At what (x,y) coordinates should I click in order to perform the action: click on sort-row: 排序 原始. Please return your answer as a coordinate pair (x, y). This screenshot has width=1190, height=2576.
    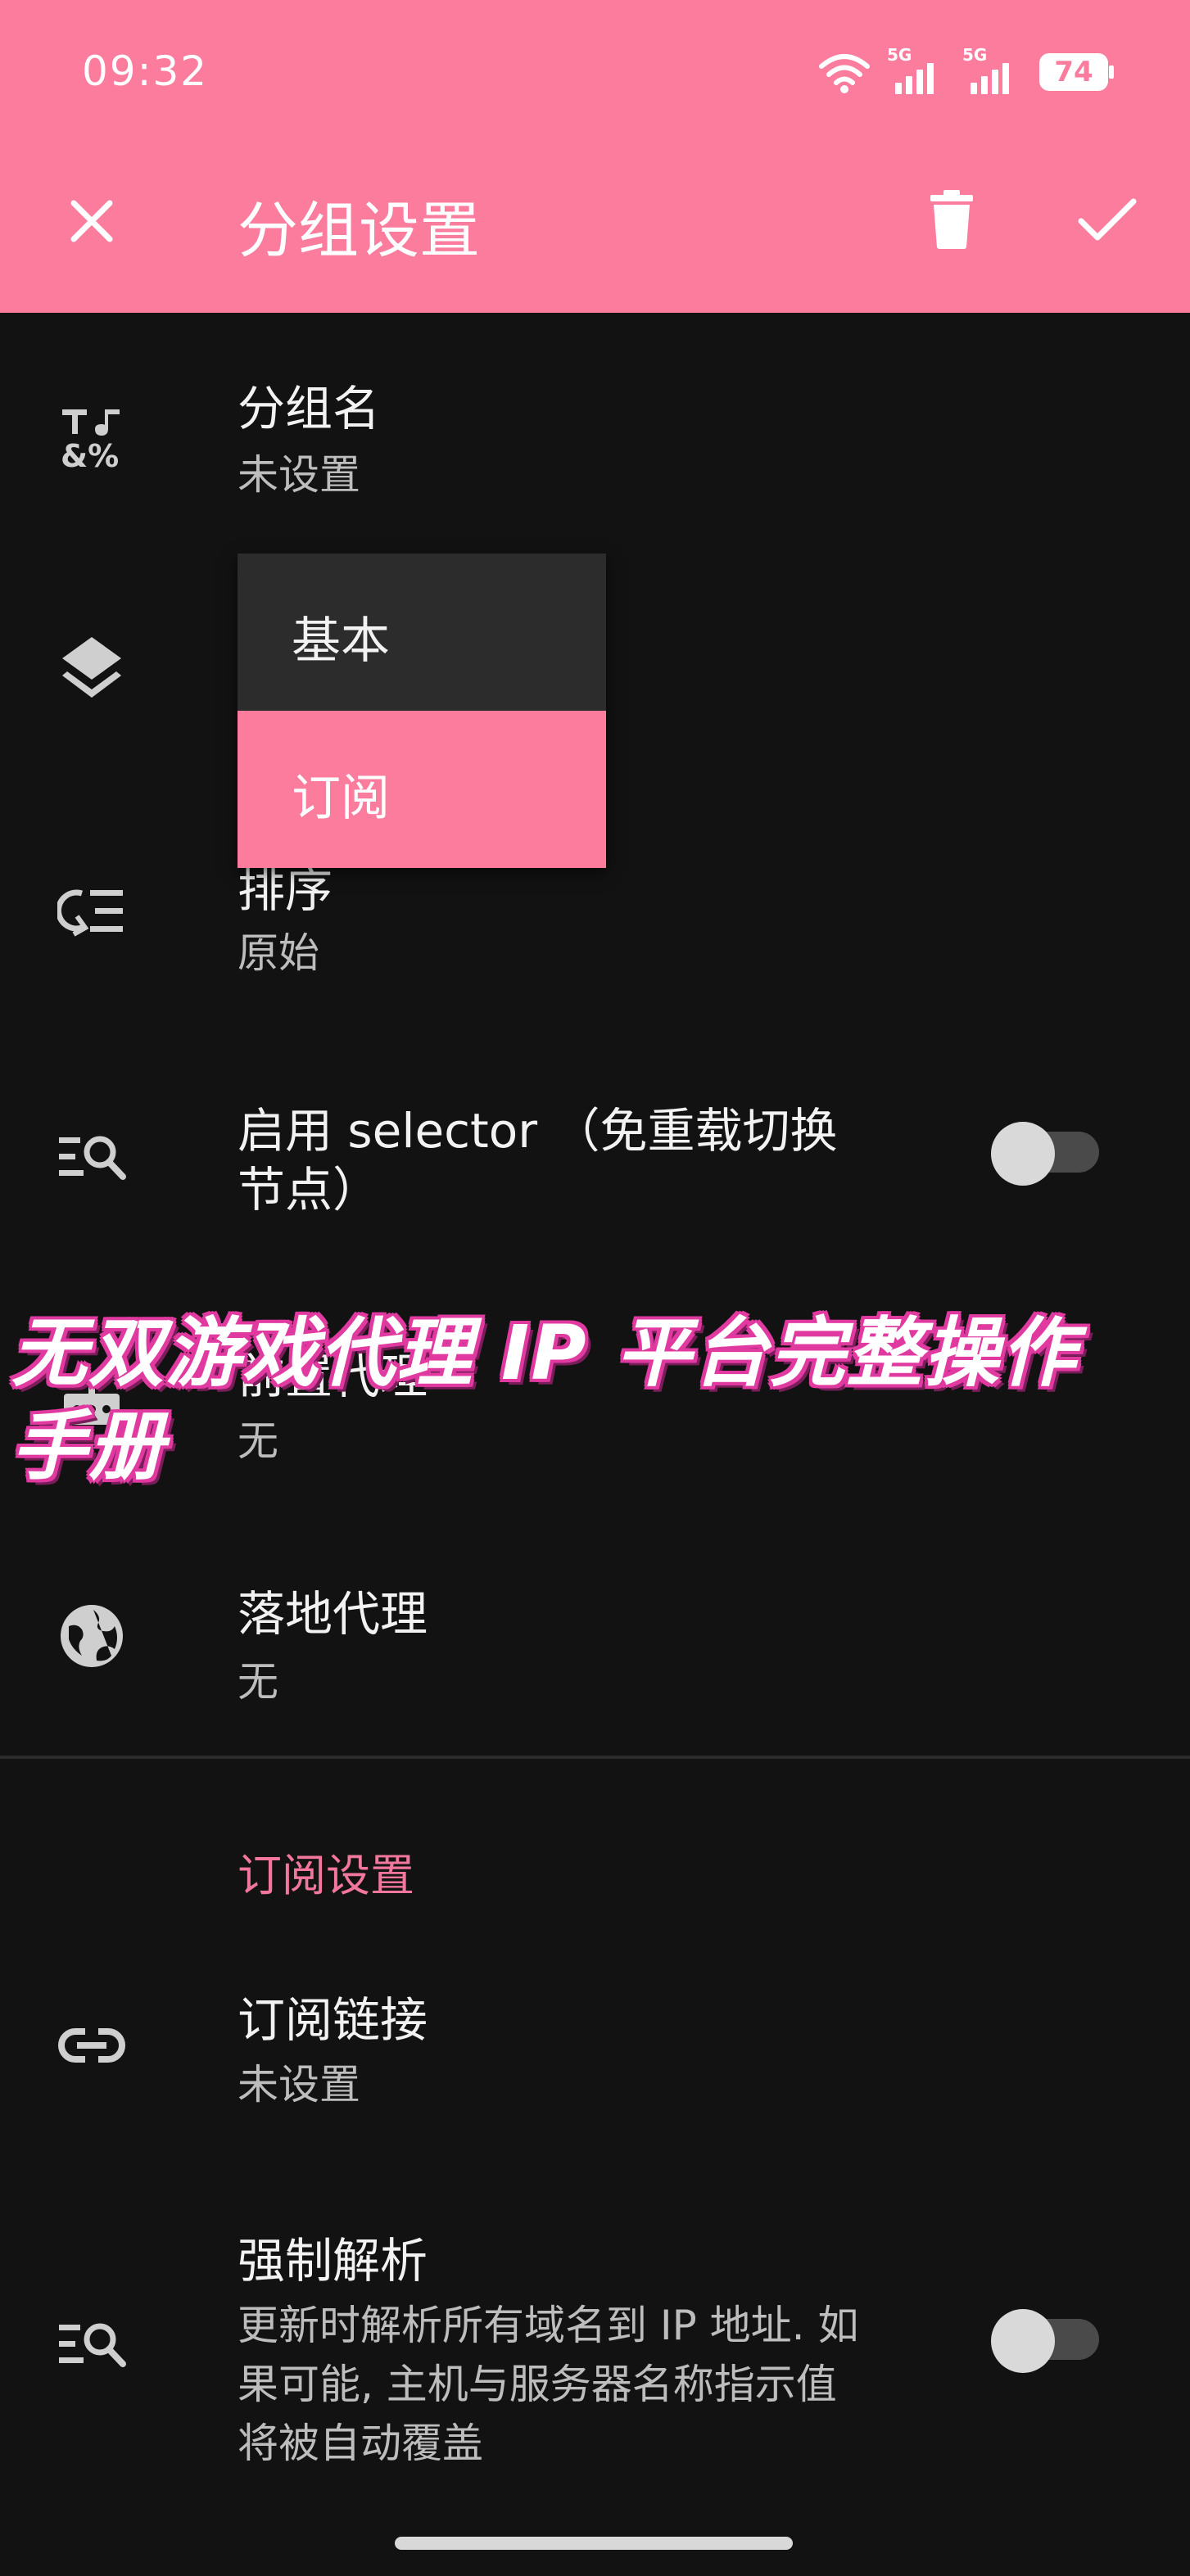
    Looking at the image, I should click on (595, 925).